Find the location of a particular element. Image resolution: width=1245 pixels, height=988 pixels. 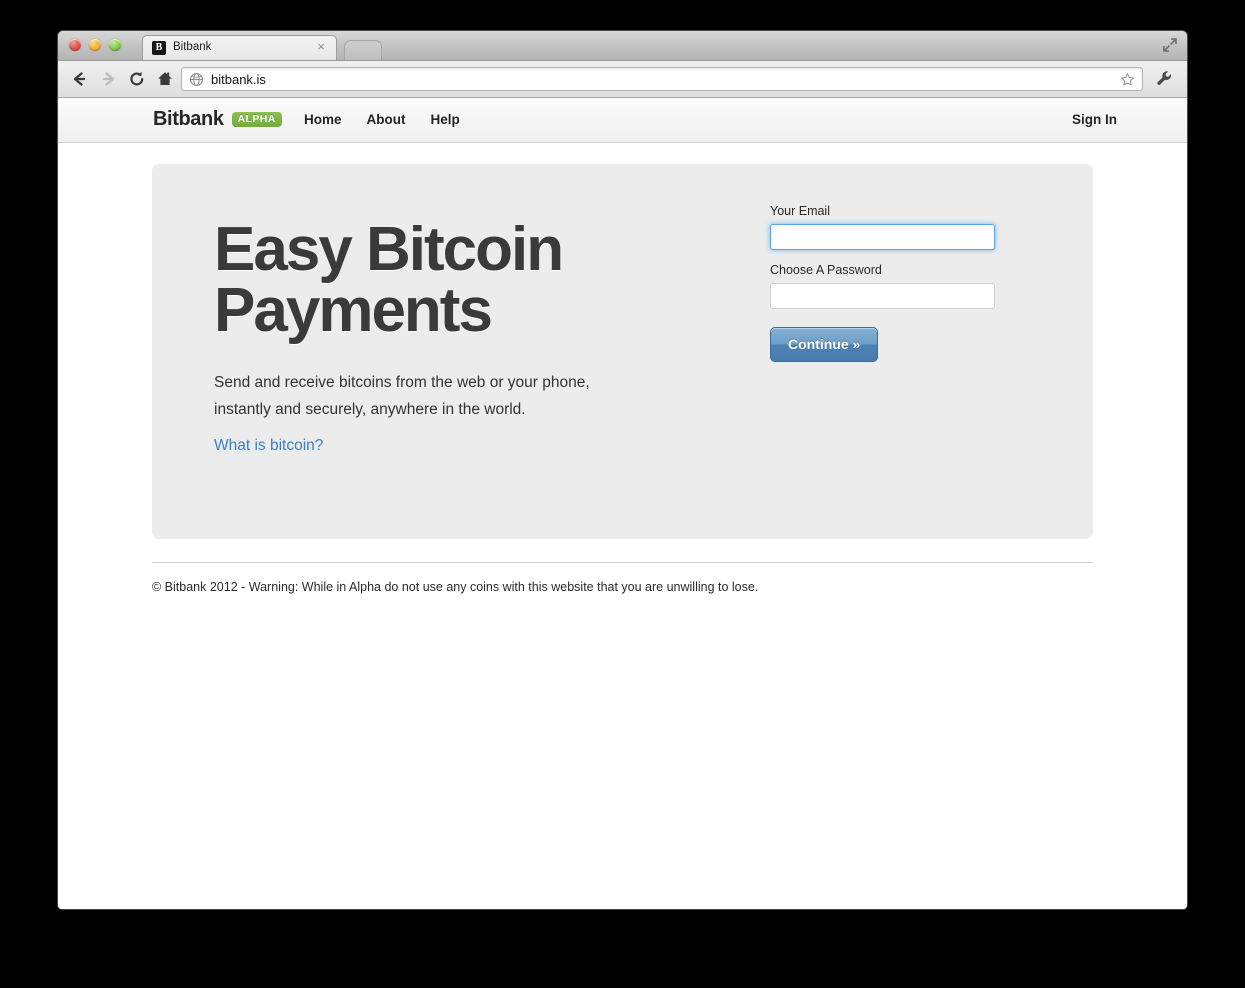

footer-divider is located at coordinates (622, 562).